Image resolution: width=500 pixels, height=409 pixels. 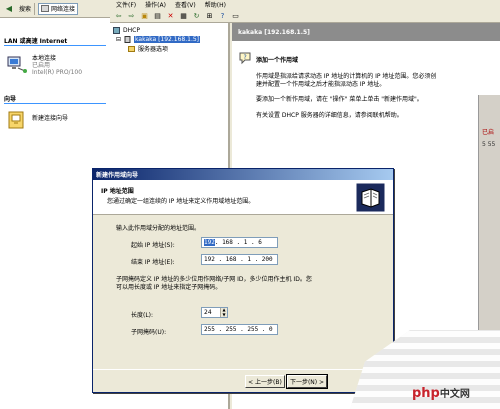 I want to click on wizard-header-desc: 您通过确定一组连续的 IP 地址来定义作用域地址范围。, so click(x=181, y=201).